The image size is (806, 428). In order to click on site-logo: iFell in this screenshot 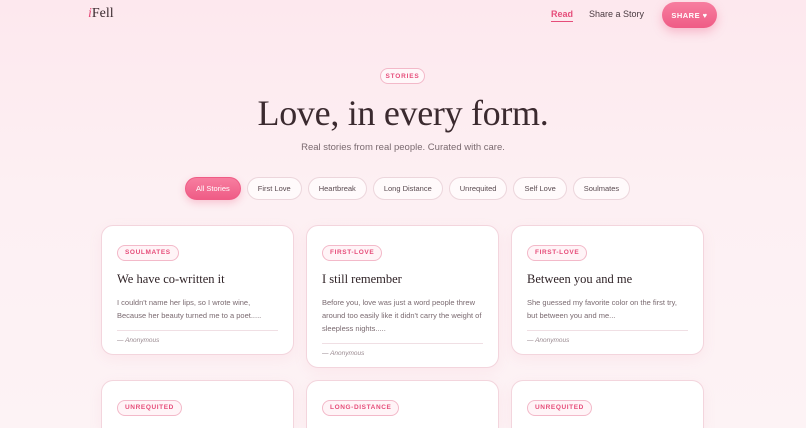, I will do `click(101, 14)`.